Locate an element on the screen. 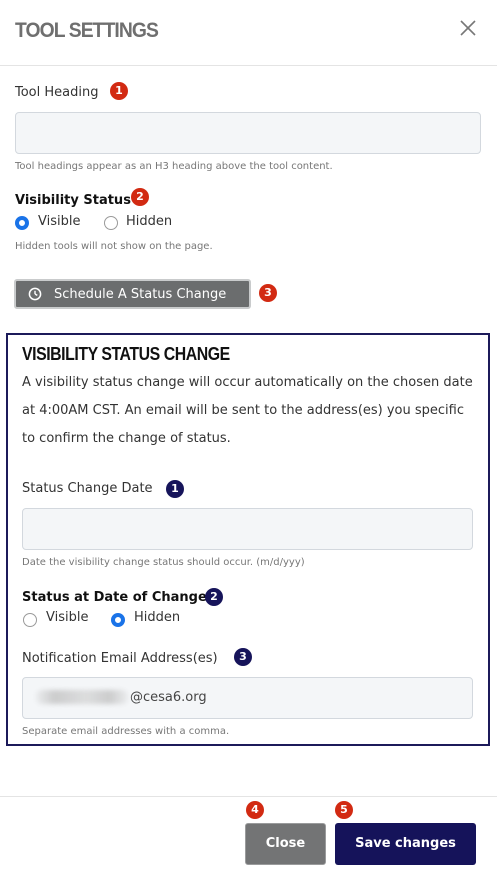 The width and height of the screenshot is (497, 880). modal-header: TOOL SETTINGS is located at coordinates (248, 33).